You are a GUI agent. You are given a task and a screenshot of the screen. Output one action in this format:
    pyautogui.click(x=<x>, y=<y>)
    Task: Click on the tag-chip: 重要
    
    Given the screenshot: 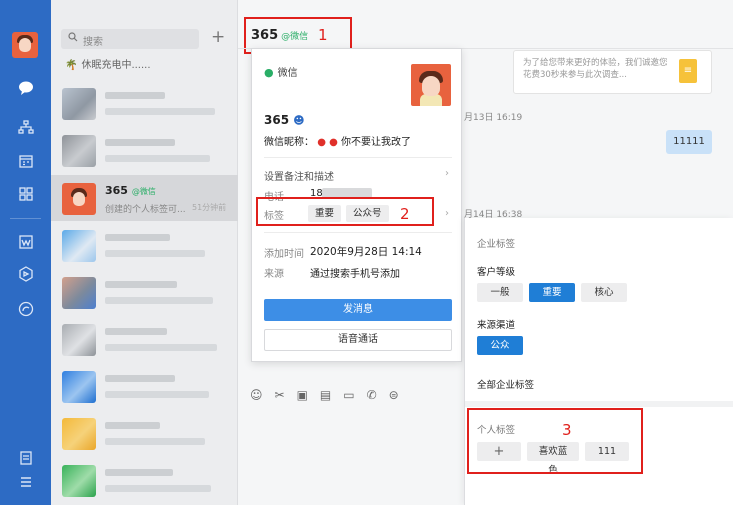 What is the action you would take?
    pyautogui.click(x=325, y=213)
    